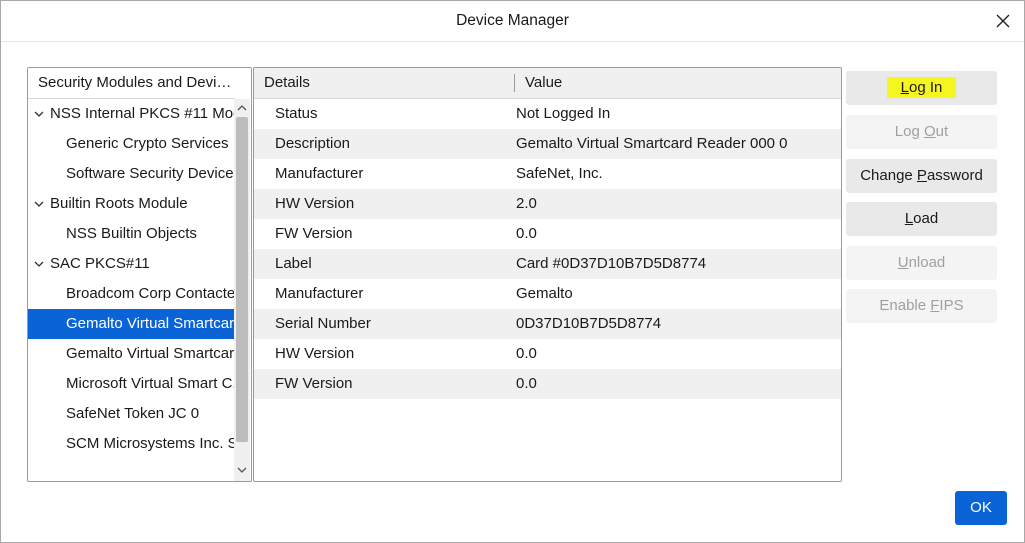  What do you see at coordinates (909, 131) in the screenshot?
I see `log-out-label-pre: Log` at bounding box center [909, 131].